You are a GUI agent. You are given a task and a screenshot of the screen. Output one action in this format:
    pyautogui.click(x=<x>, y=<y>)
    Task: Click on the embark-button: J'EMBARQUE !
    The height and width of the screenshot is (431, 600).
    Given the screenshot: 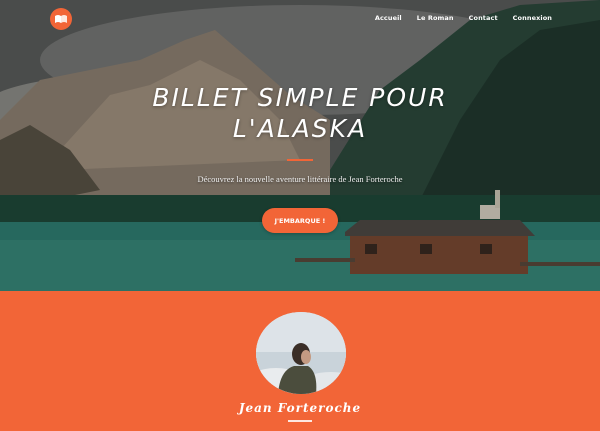 What is the action you would take?
    pyautogui.click(x=300, y=220)
    